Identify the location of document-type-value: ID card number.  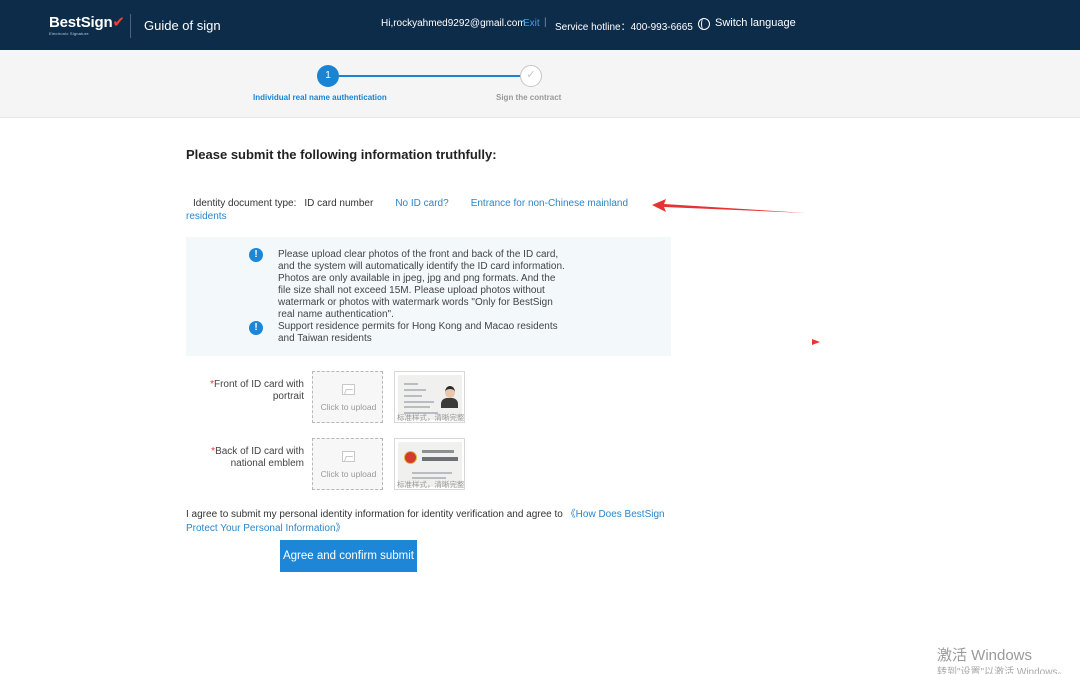
(338, 203).